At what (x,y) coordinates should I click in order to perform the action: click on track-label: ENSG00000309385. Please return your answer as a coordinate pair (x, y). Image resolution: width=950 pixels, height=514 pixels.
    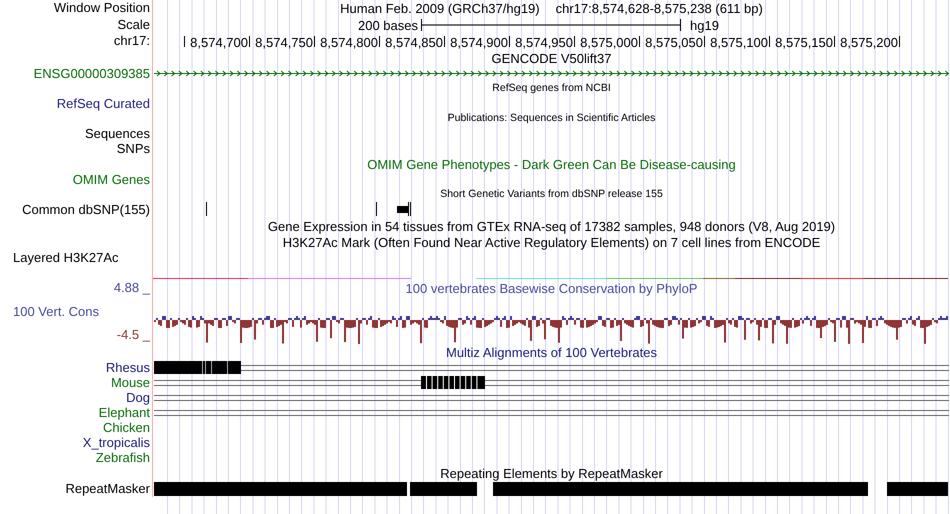
    Looking at the image, I should click on (92, 73).